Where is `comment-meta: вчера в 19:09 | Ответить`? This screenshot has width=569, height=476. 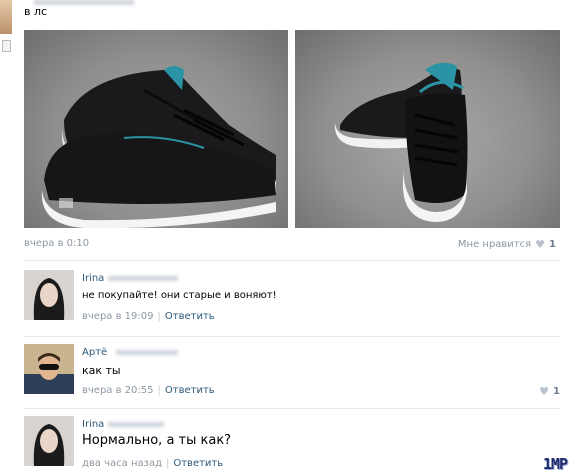 comment-meta: вчера в 19:09 | Ответить is located at coordinates (148, 316).